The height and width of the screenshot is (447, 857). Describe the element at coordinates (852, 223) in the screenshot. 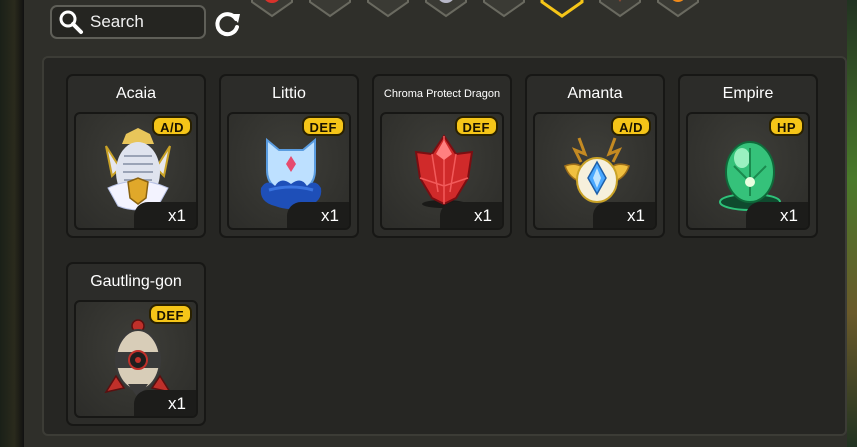

I see `background-right-edge` at that location.